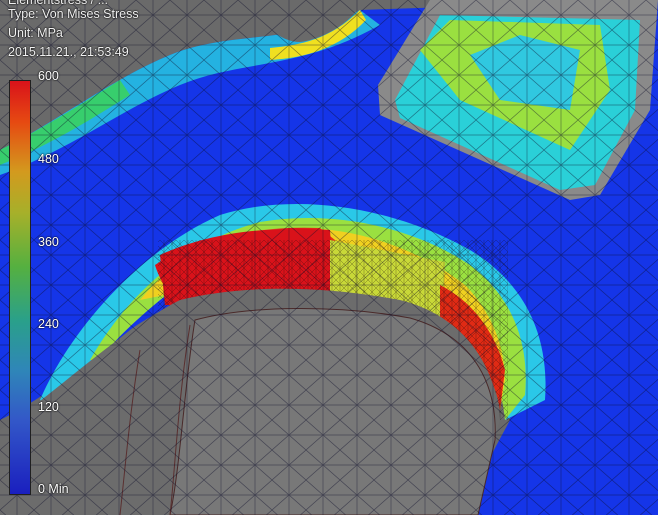 This screenshot has width=658, height=515. I want to click on legend-tick-240: 240, so click(48, 324).